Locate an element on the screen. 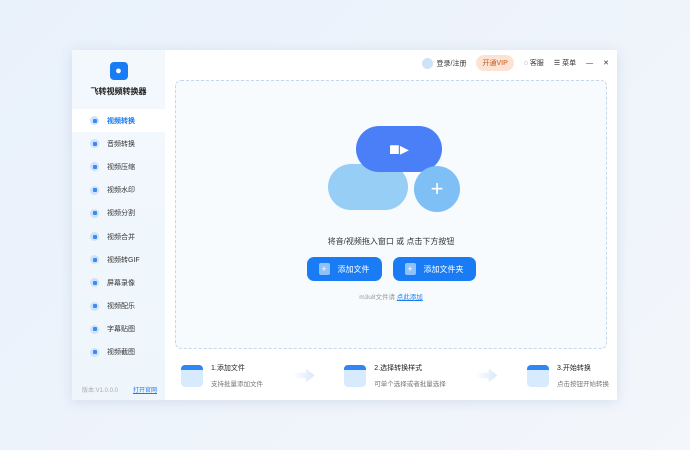  step-3: 3.开始转换点击按钮开始转换 is located at coordinates (568, 375).